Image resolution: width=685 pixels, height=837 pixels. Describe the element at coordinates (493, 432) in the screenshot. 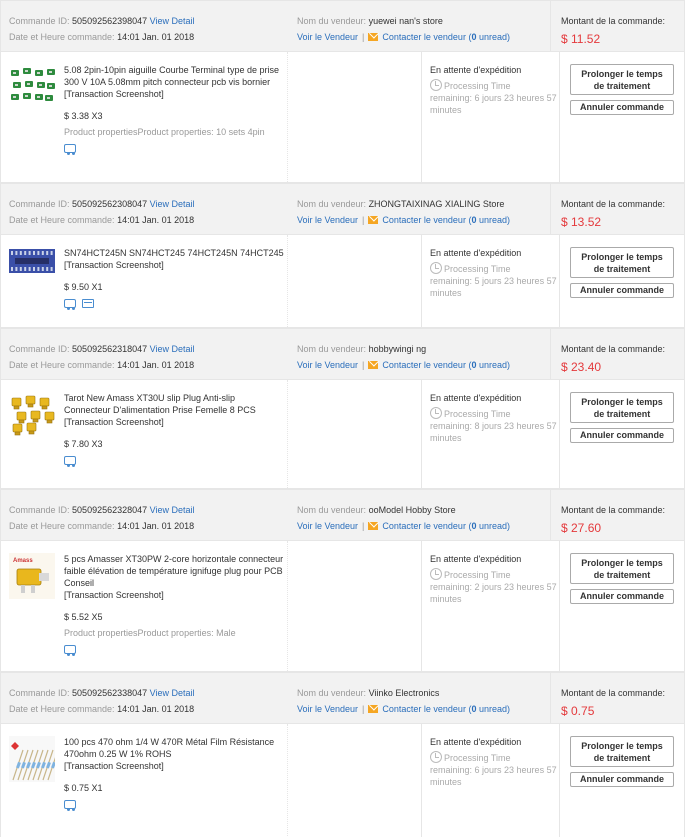

I see `processing-time-remaining: remaining: 8 jours 23 heures 57 minutes` at that location.